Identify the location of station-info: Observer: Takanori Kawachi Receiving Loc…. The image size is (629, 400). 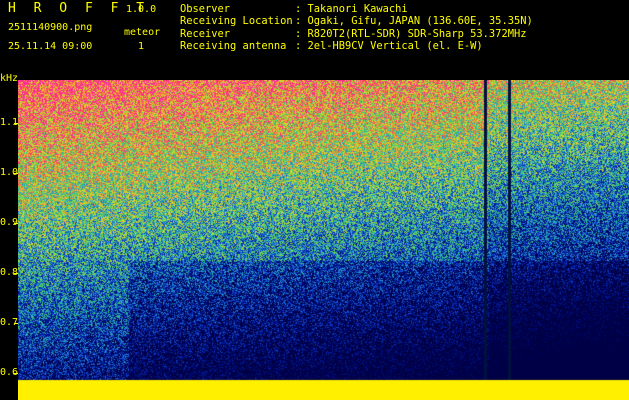
(356, 28).